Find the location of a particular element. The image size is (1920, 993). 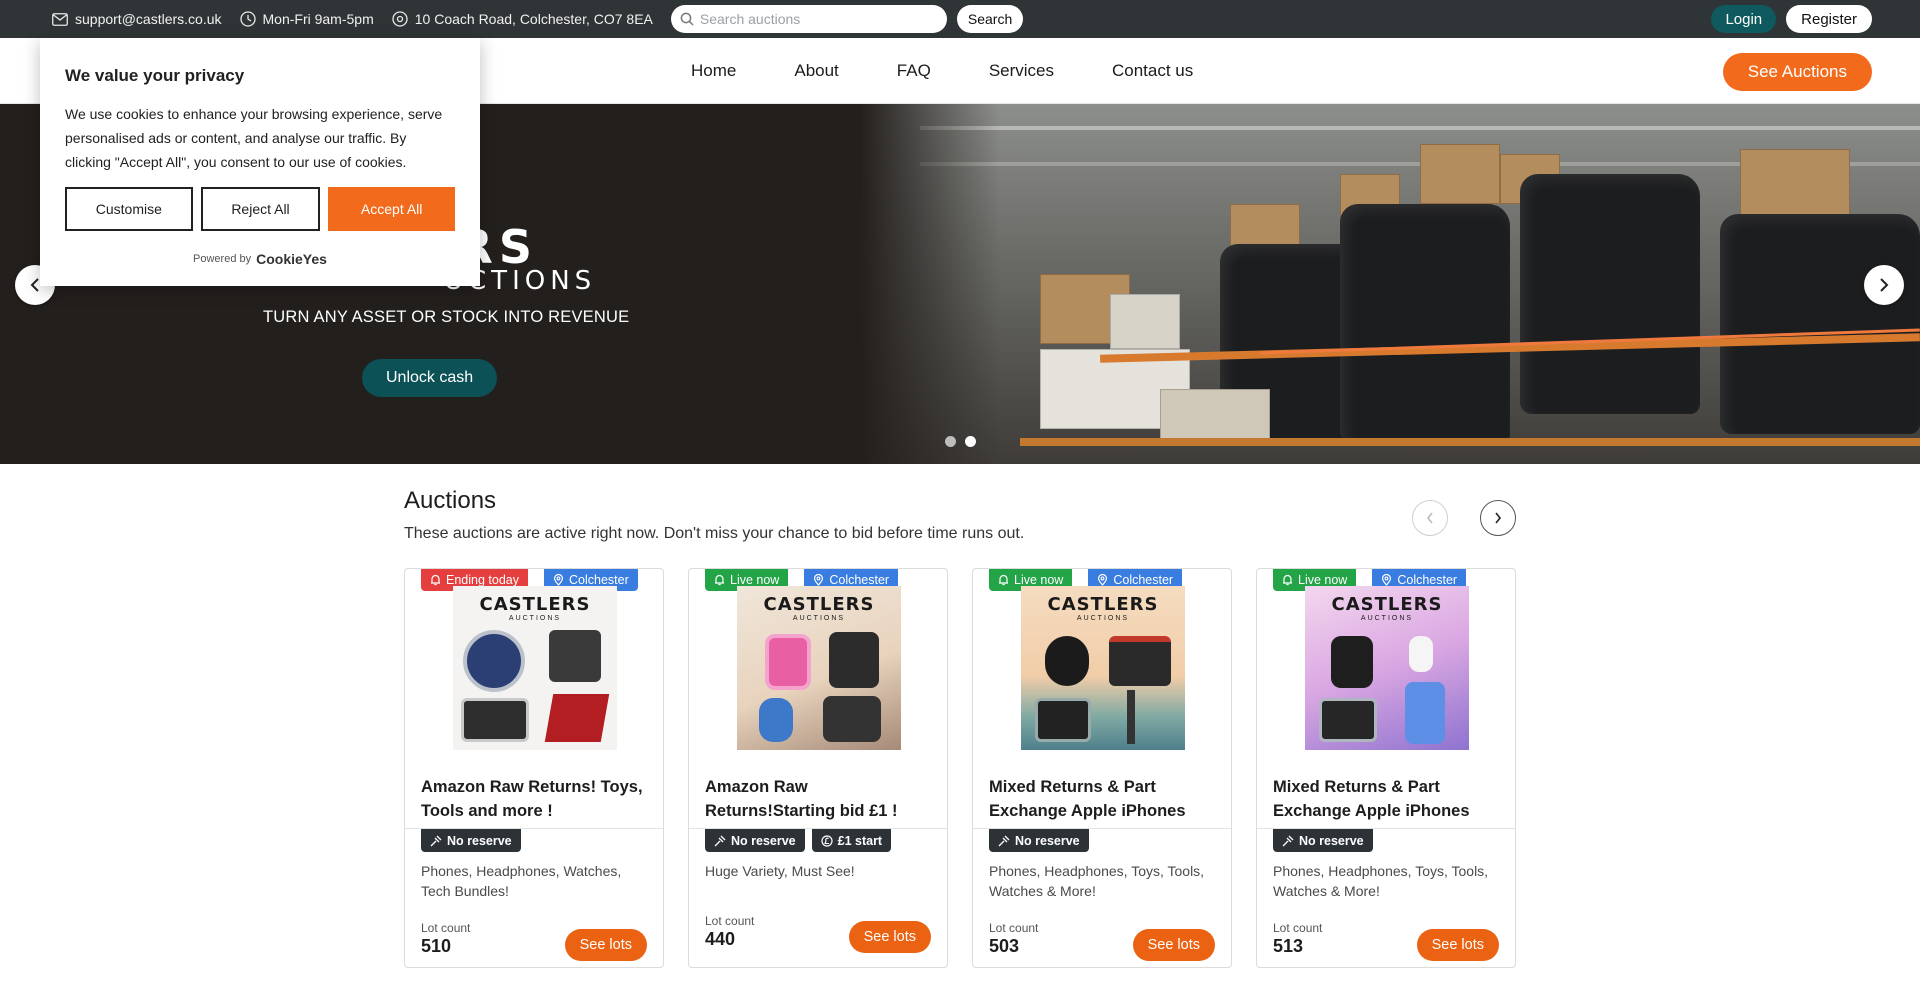

carousel-dot is located at coordinates (950, 441).